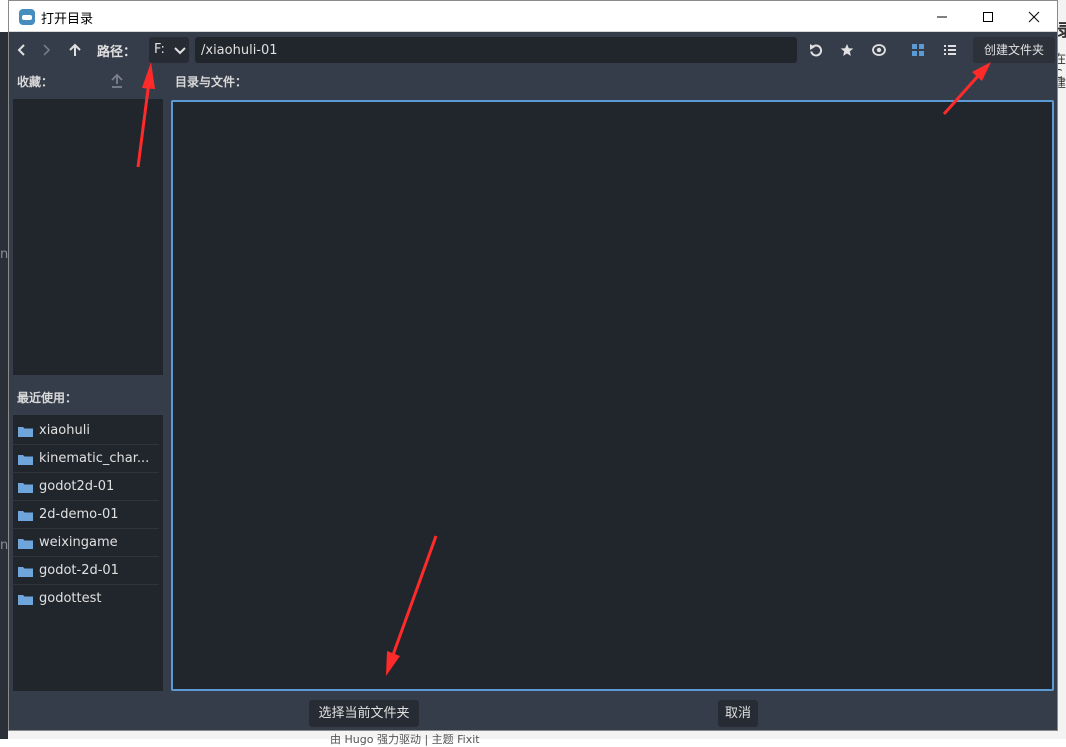 The height and width of the screenshot is (747, 1066). I want to click on recent-item-label: 2d-demo-01, so click(79, 514).